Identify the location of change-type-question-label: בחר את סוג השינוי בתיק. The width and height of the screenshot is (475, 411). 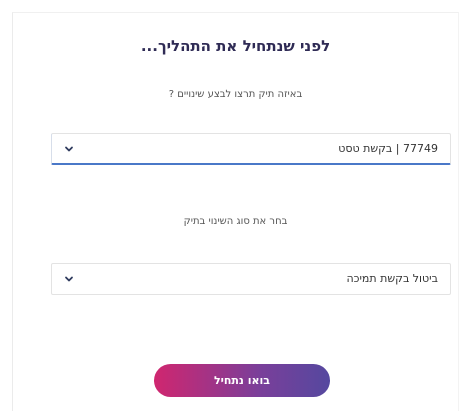
(235, 221).